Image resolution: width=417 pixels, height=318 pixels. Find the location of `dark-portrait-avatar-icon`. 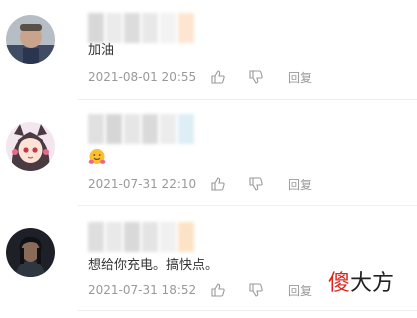

dark-portrait-avatar-icon is located at coordinates (30, 252).